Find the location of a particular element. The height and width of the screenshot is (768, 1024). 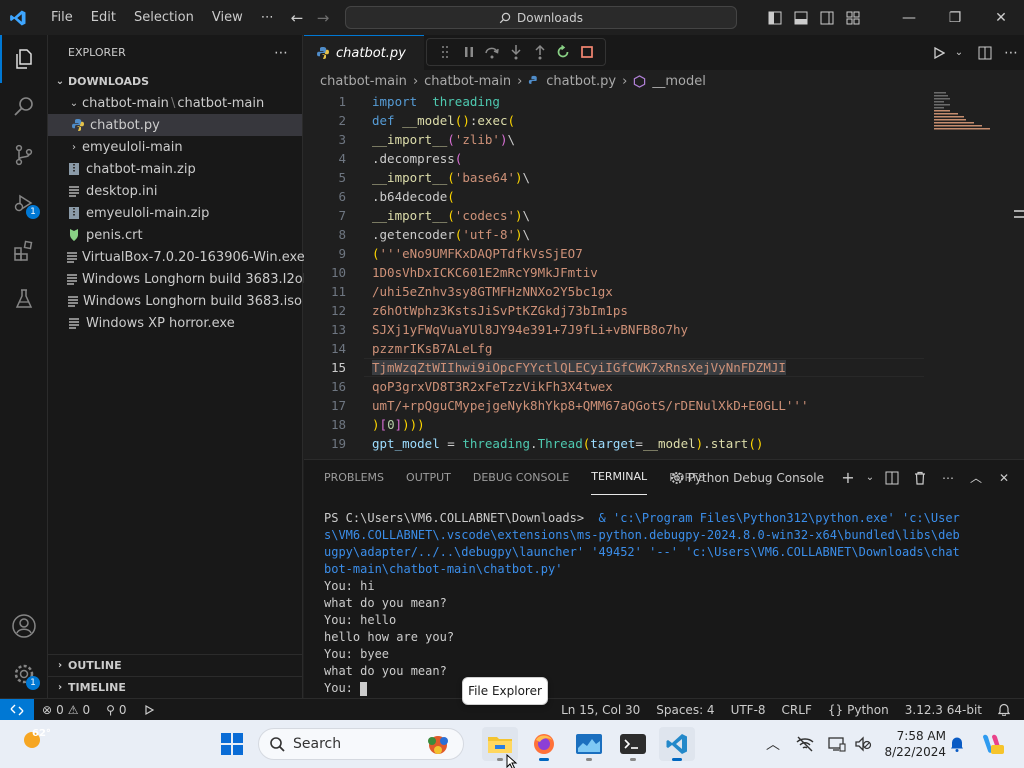

start-button is located at coordinates (232, 744).